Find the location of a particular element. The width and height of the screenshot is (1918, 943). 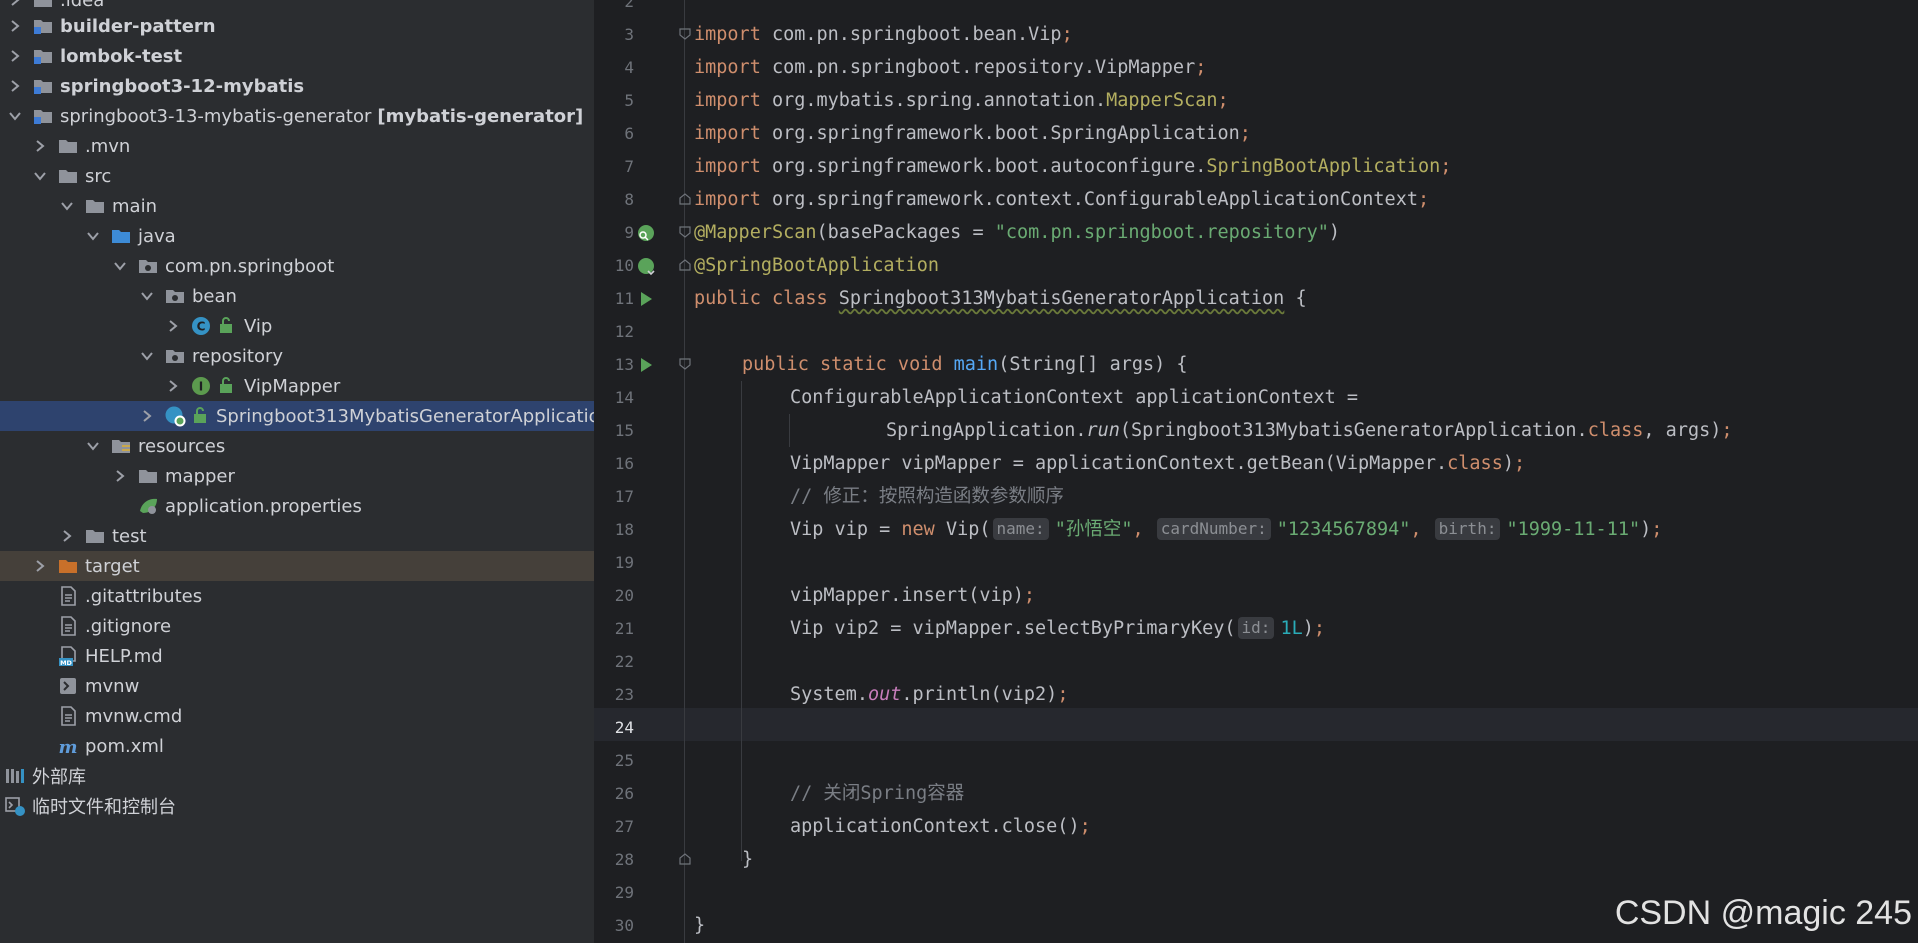

line-number: 12 is located at coordinates (624, 331).